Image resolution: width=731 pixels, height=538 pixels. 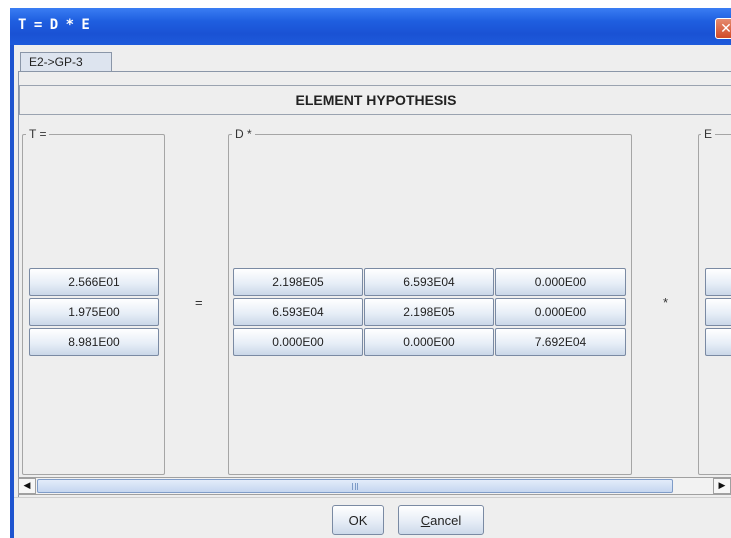 I want to click on t-cell-2: 1.975E00, so click(x=94, y=312).